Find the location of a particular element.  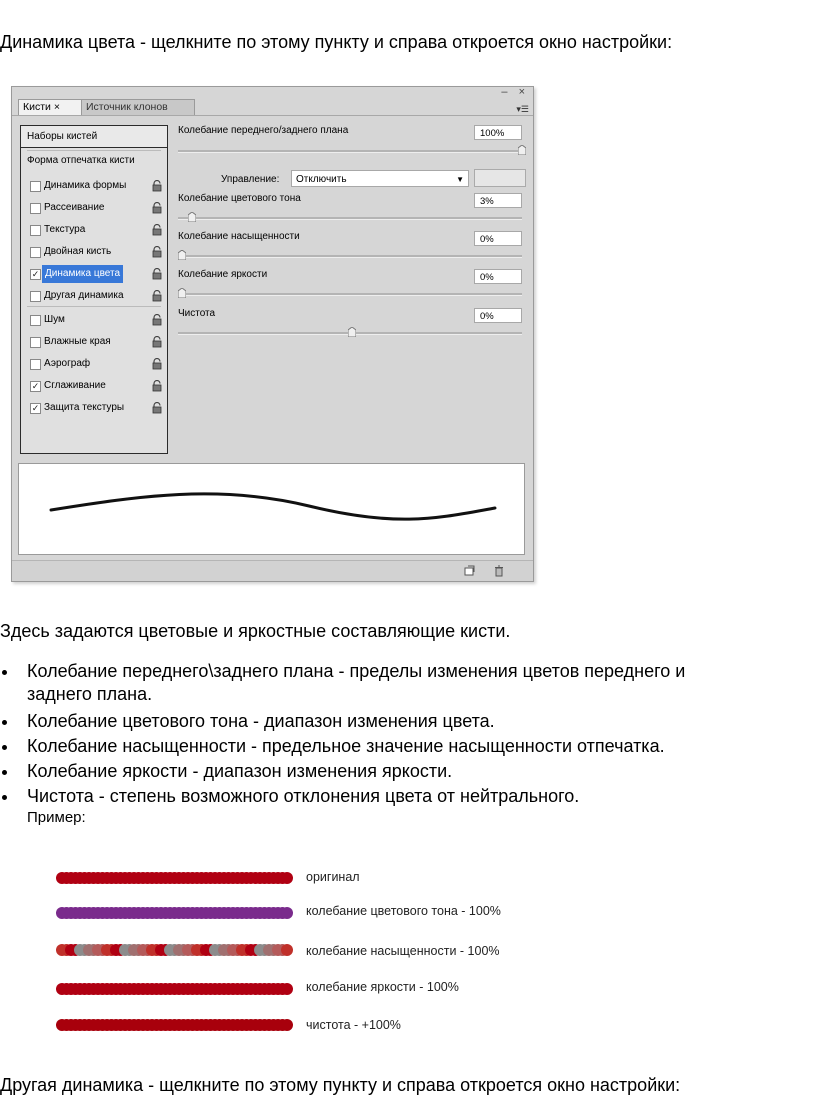

brush-stroke-saturation is located at coordinates (174, 950).